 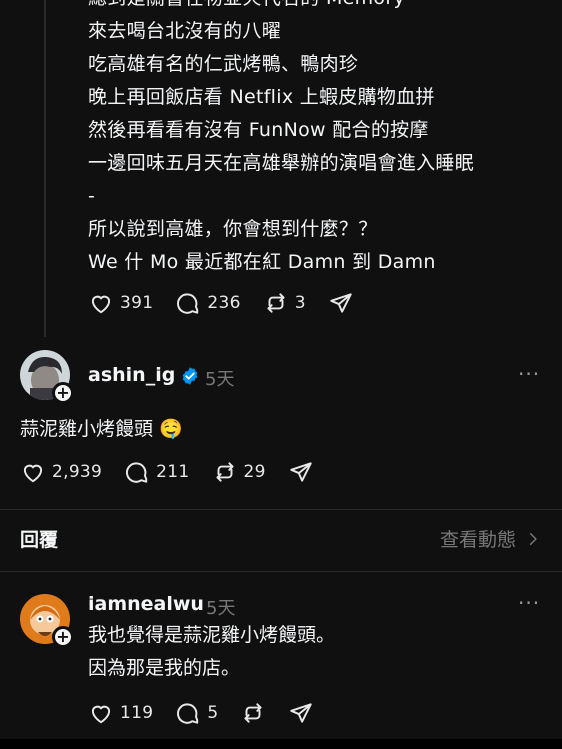 What do you see at coordinates (239, 472) in the screenshot?
I see `repost-button: 29` at bounding box center [239, 472].